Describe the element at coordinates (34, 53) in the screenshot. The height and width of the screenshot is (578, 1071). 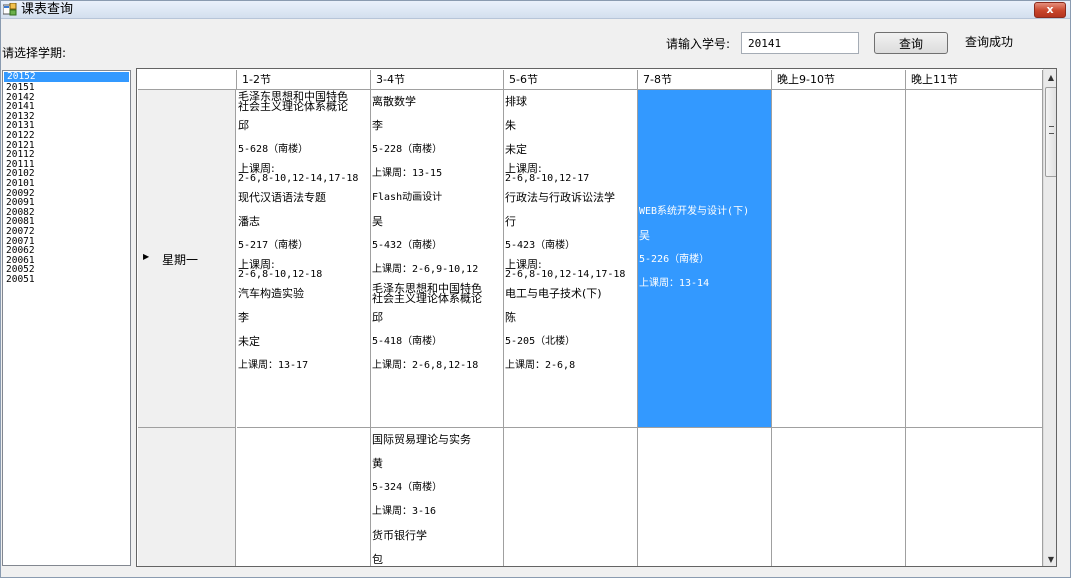
I see `semester-label: 请选择学期:` at that location.